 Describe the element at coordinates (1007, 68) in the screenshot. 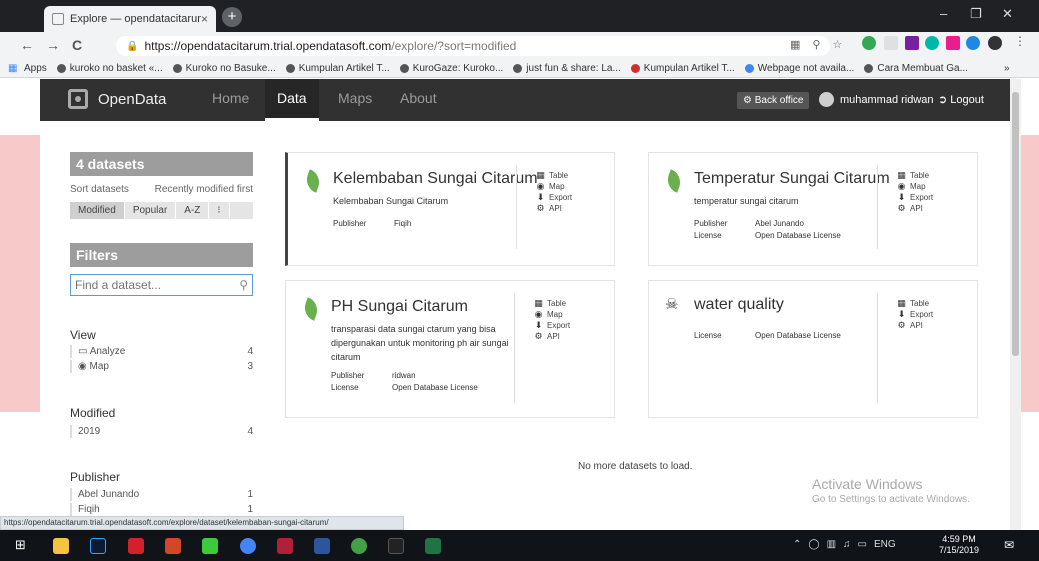

I see `bookmarks-overflow: »` at that location.